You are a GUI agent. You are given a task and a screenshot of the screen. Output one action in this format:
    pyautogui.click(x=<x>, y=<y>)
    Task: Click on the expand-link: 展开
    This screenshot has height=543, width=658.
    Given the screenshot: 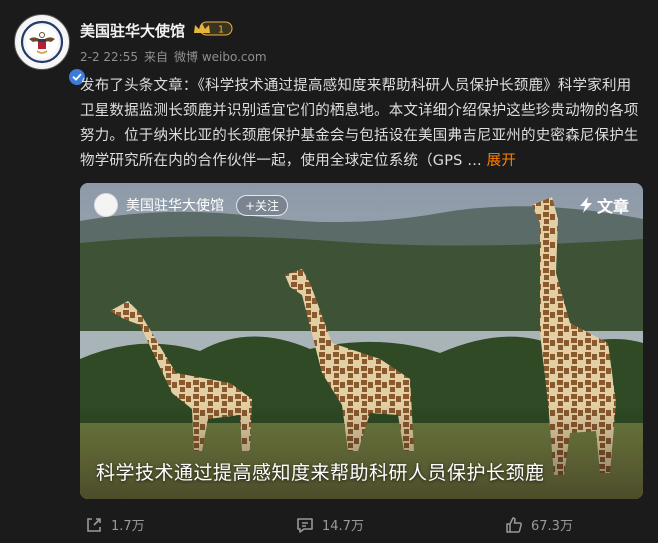 What is the action you would take?
    pyautogui.click(x=501, y=161)
    